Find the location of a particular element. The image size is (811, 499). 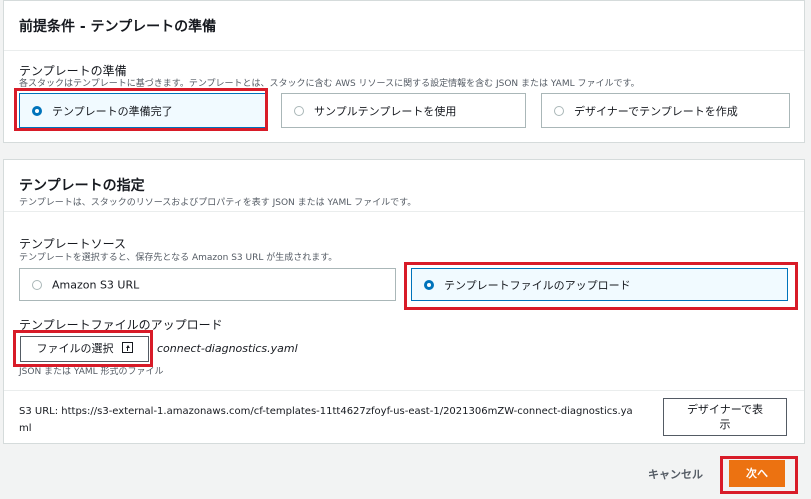

s3-url-line-2: ml is located at coordinates (25, 428).